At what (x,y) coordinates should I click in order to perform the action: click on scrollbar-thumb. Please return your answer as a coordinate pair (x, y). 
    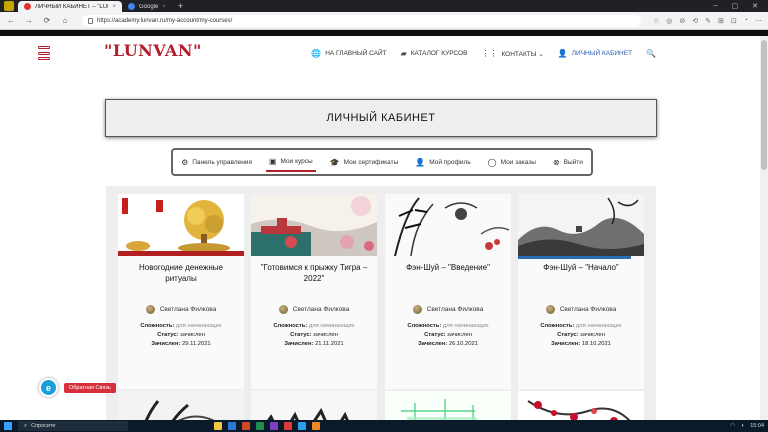
    Looking at the image, I should click on (764, 105).